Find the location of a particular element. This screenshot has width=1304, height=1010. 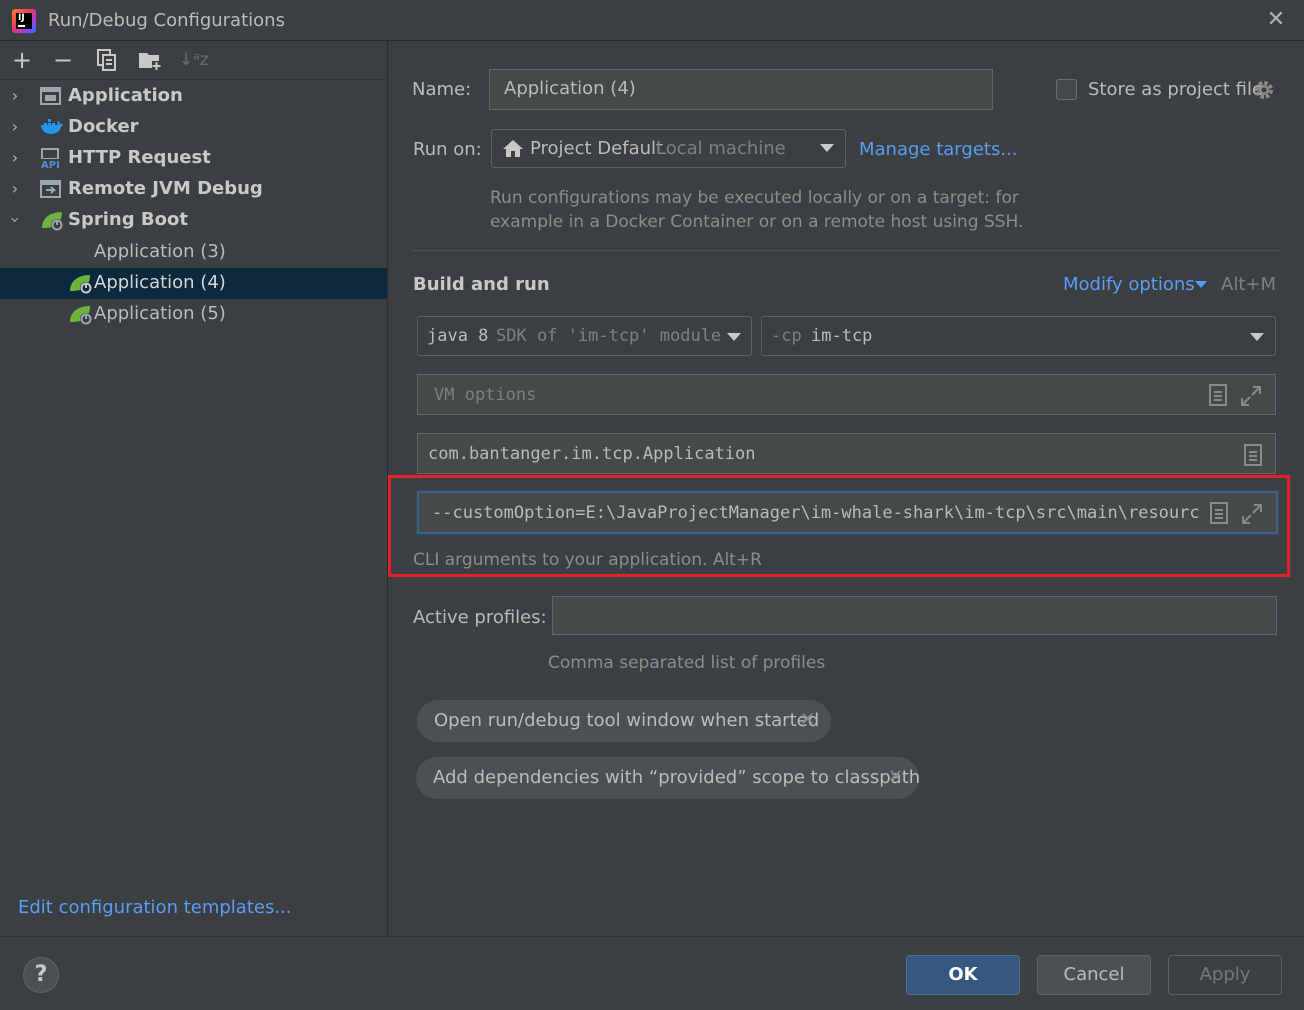

apply-button: Apply is located at coordinates (1225, 975).